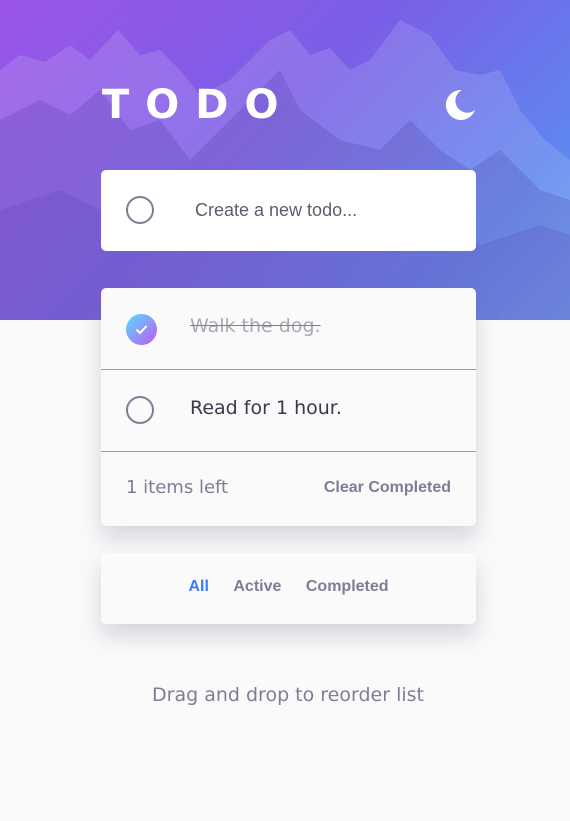 This screenshot has width=570, height=821. I want to click on todo-item: Read for 1 hour., so click(288, 411).